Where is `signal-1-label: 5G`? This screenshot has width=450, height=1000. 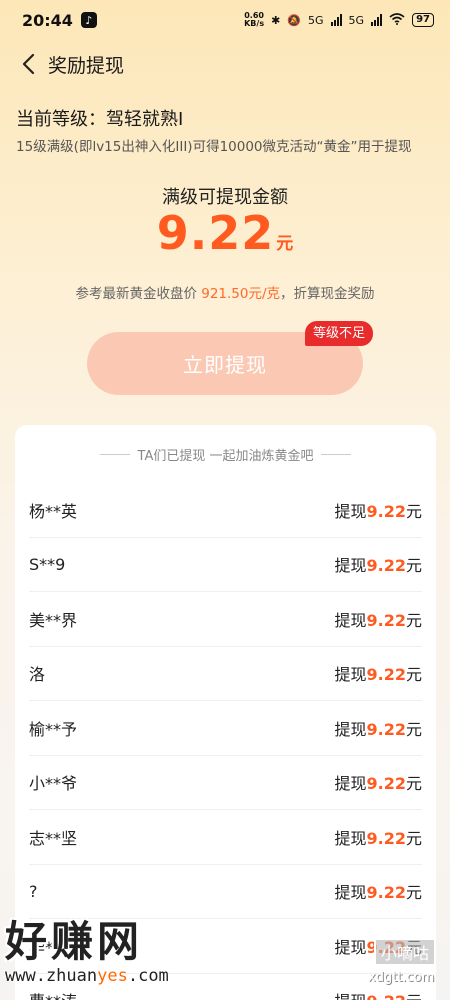 signal-1-label: 5G is located at coordinates (316, 20).